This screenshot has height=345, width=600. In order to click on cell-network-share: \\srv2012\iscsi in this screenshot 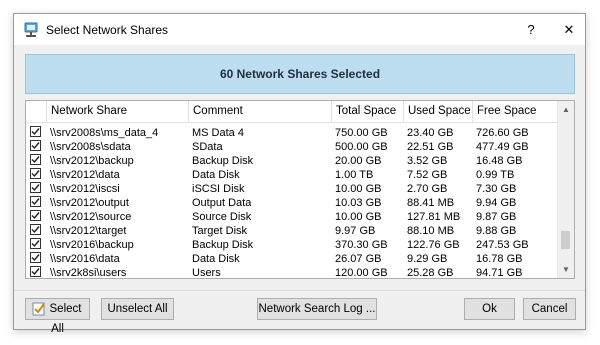, I will do `click(85, 189)`.